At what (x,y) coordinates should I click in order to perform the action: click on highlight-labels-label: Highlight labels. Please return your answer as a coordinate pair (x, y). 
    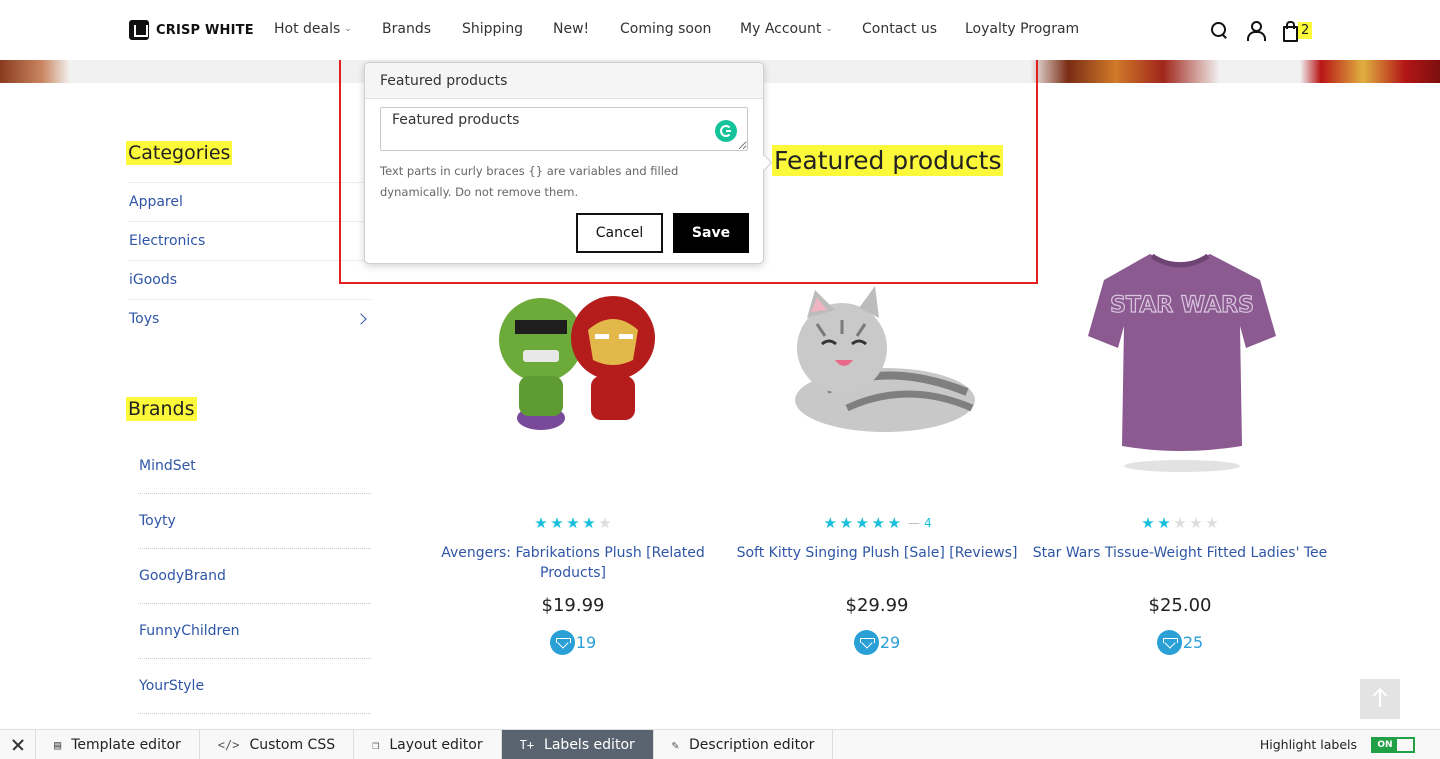
    Looking at the image, I should click on (1308, 744).